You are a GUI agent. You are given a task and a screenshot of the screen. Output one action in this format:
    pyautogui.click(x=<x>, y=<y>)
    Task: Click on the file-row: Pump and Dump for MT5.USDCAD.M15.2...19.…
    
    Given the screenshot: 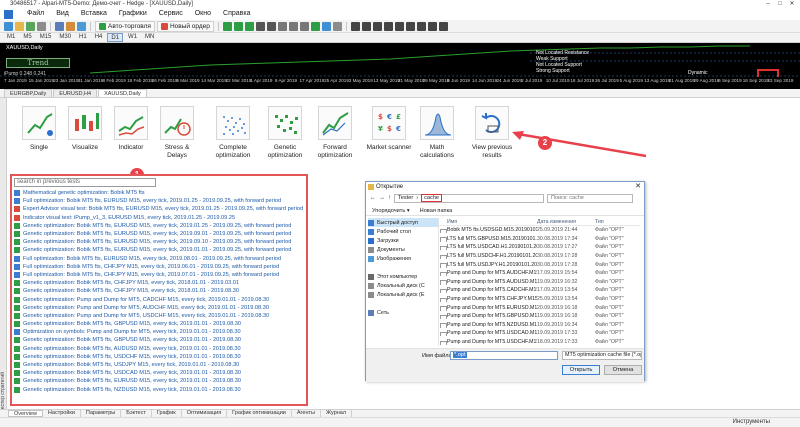 What is the action you would take?
    pyautogui.click(x=539, y=333)
    